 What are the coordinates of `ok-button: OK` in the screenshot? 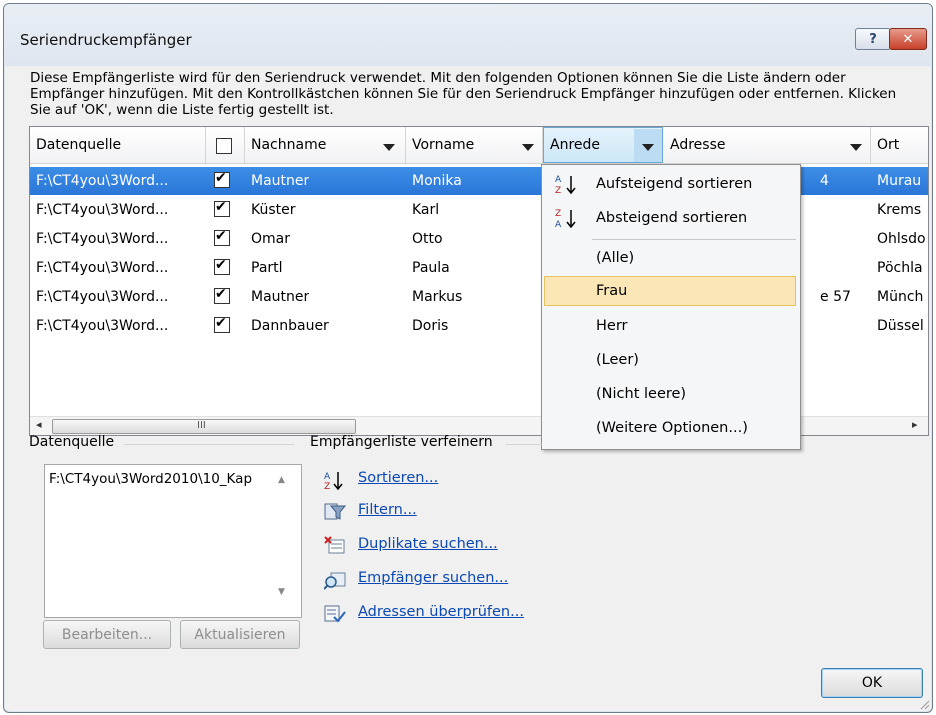 It's located at (872, 683).